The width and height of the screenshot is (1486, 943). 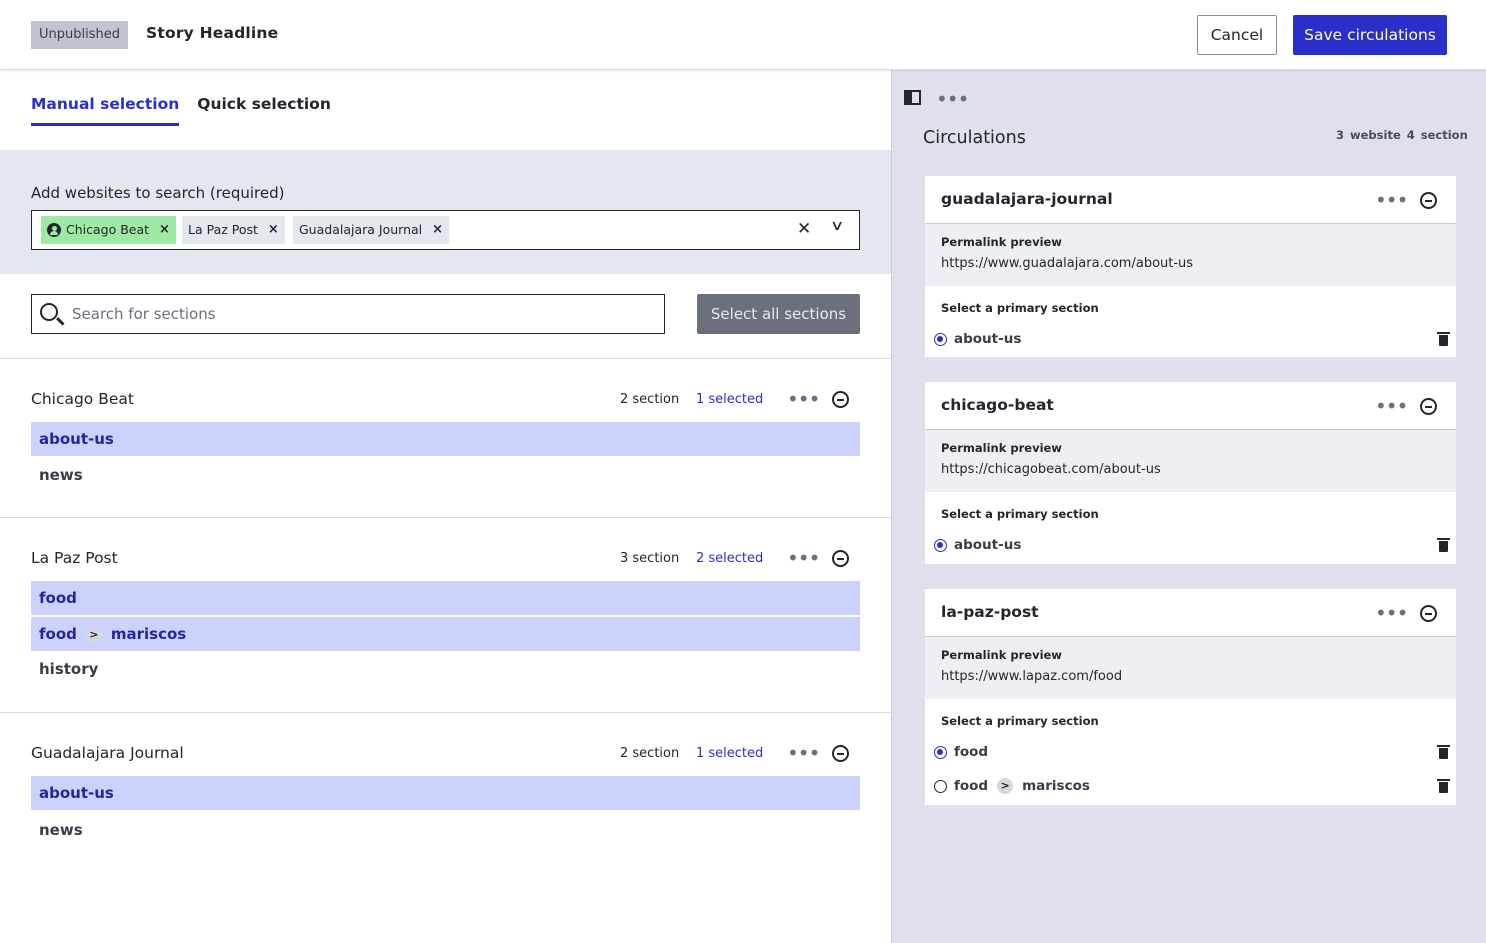 I want to click on website-chip: La Paz Post ×, so click(x=233, y=230).